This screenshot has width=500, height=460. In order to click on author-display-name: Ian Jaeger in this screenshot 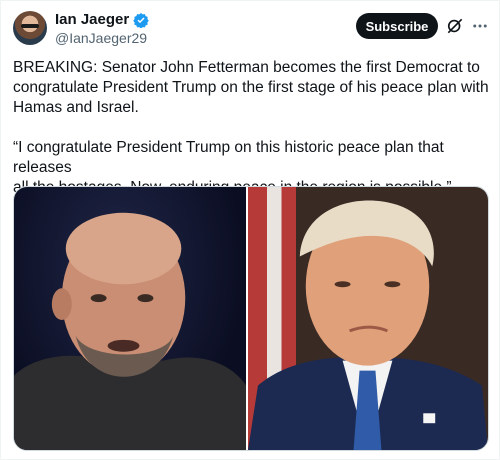, I will do `click(92, 19)`.